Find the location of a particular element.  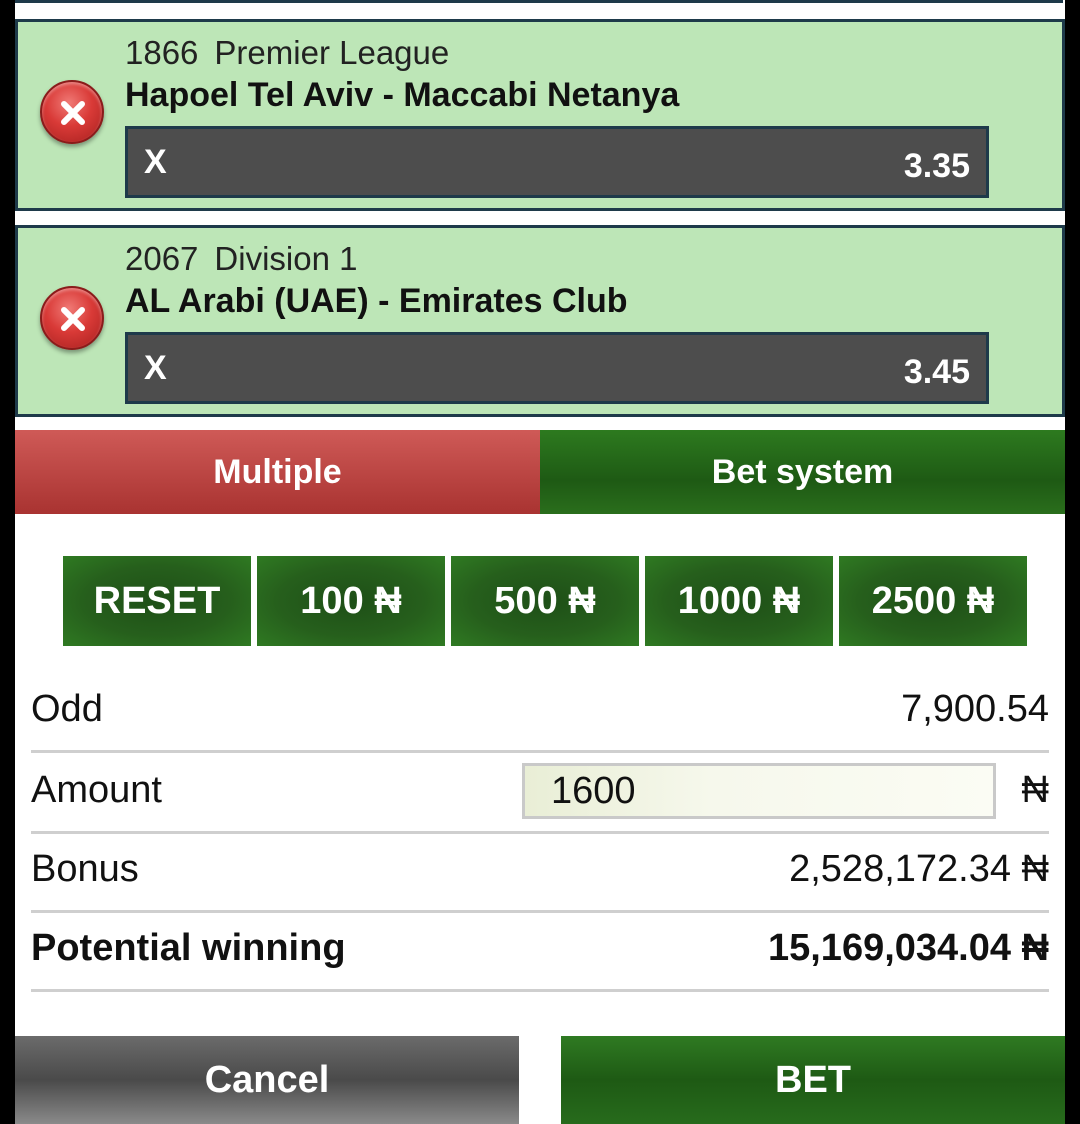

match-meta: 2067 Division 1 is located at coordinates (241, 259).